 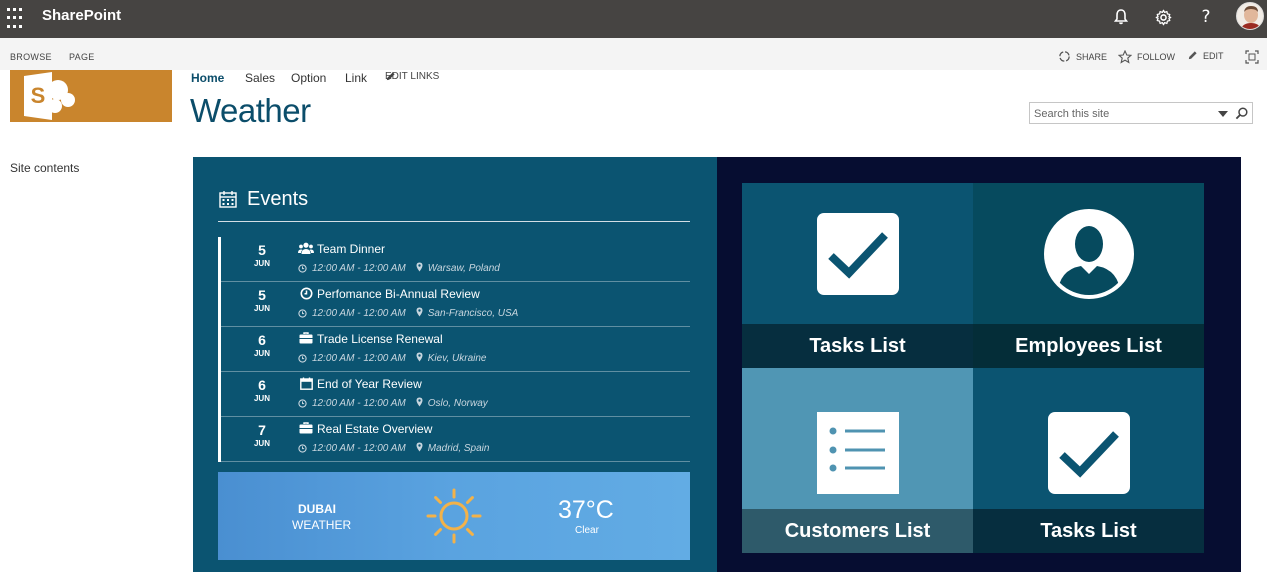 I want to click on edit-button: EDIT, so click(x=1205, y=55).